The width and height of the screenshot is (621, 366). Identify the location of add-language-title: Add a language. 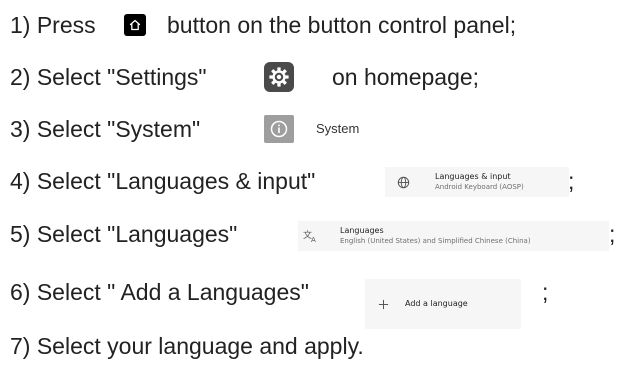
(436, 303).